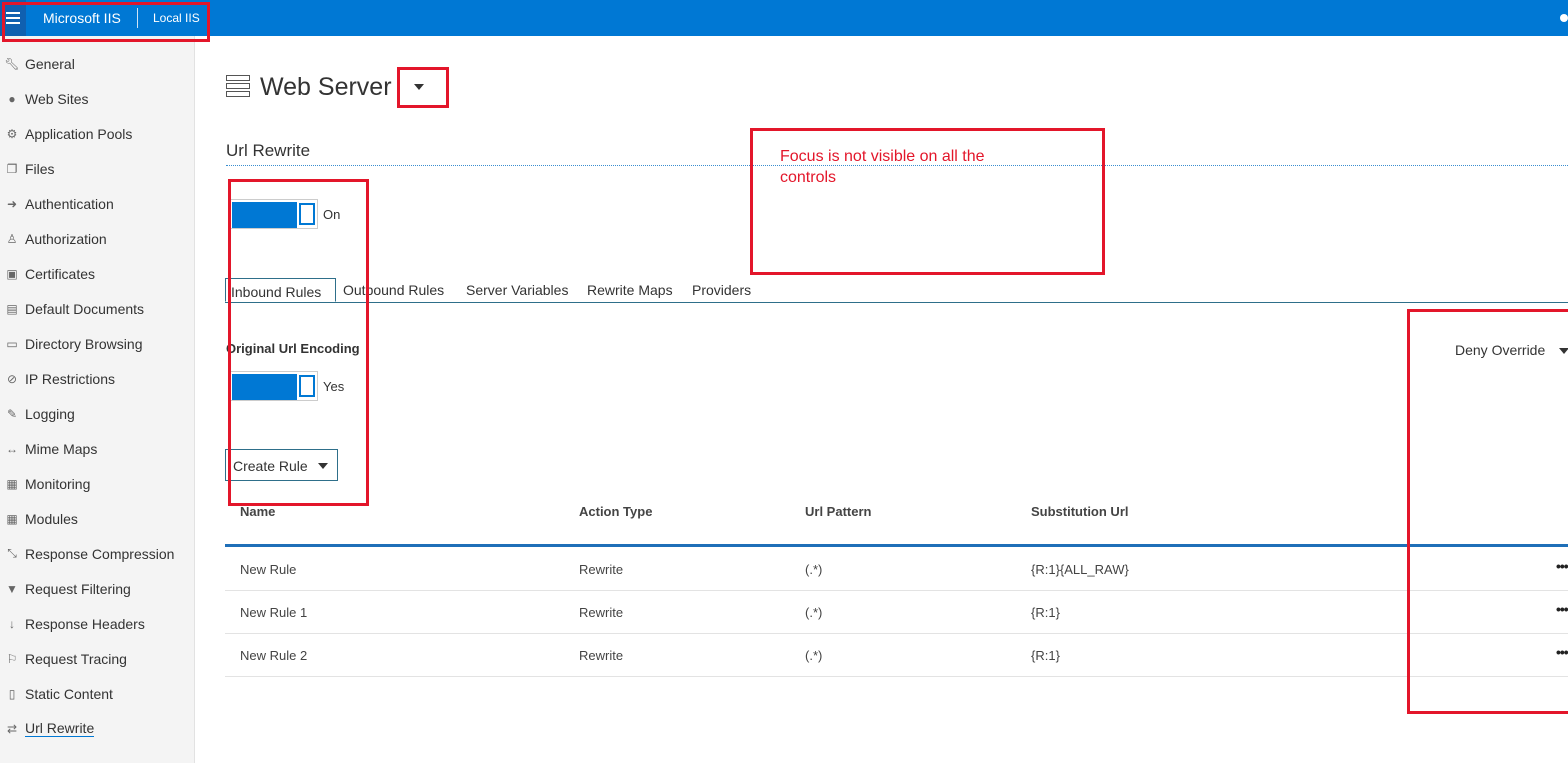 The image size is (1568, 763). I want to click on sidebar-item-label: Mime Maps, so click(61, 448).